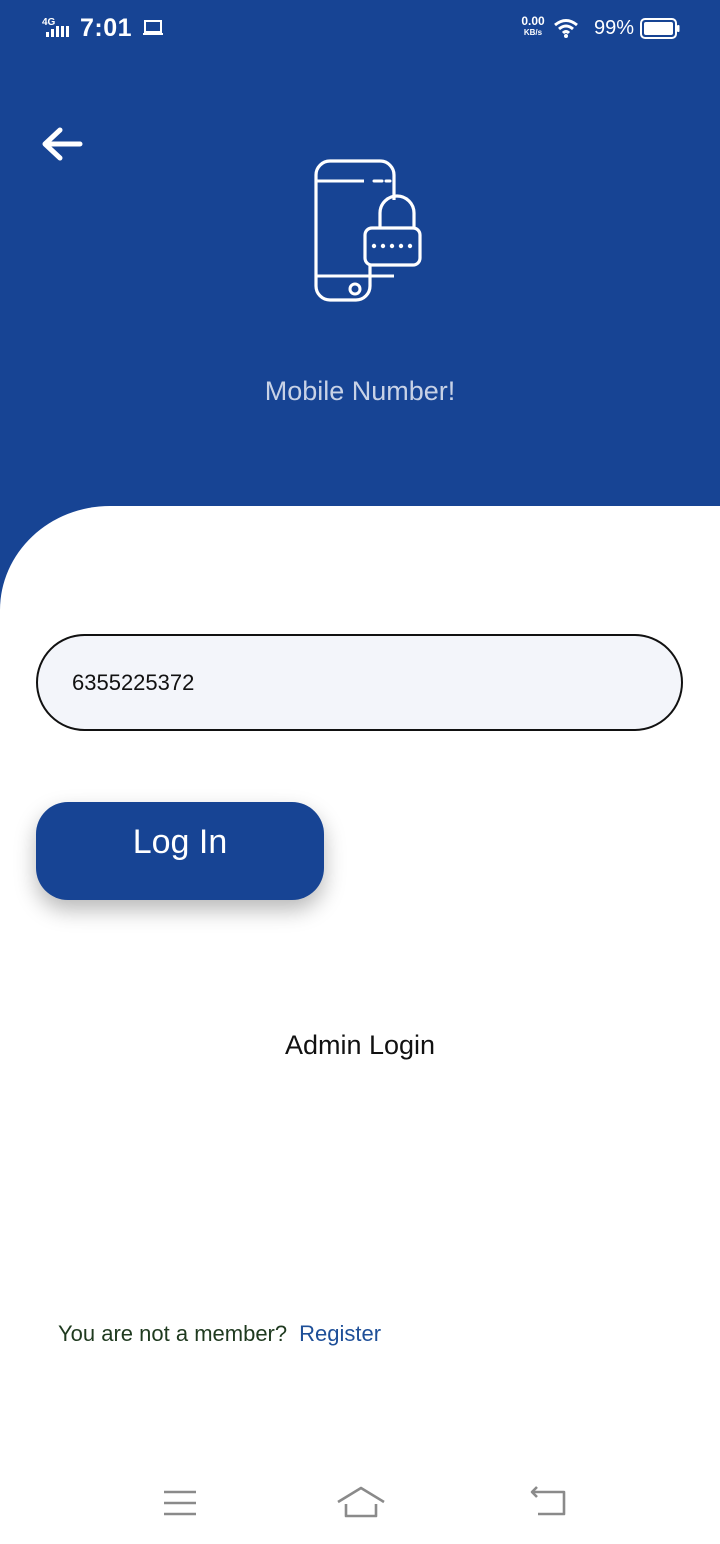 This screenshot has height=1544, width=720. Describe the element at coordinates (368, 231) in the screenshot. I see `phone-lock-icon` at that location.